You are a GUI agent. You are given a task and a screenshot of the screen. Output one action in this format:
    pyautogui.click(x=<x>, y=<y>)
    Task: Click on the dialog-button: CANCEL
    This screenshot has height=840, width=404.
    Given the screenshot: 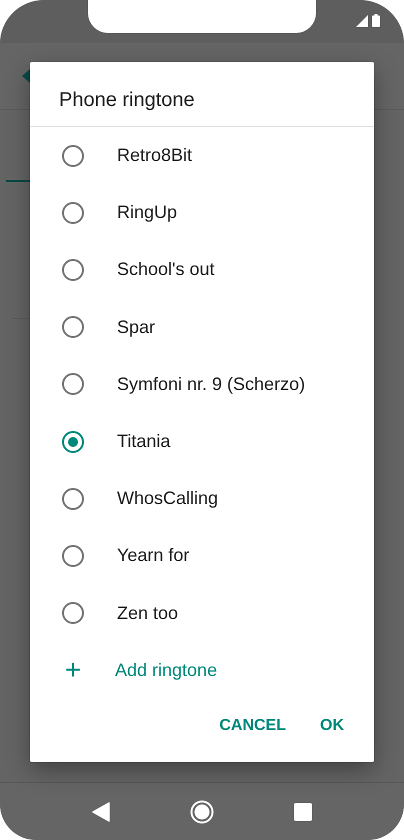 What is the action you would take?
    pyautogui.click(x=252, y=725)
    